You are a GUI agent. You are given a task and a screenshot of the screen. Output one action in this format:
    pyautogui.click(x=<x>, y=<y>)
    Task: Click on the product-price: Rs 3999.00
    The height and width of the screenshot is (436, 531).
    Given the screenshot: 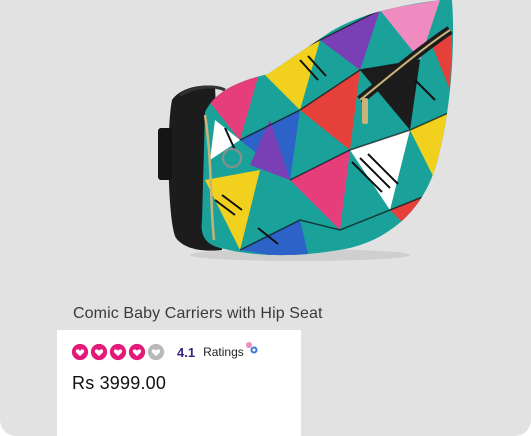 What is the action you would take?
    pyautogui.click(x=119, y=383)
    